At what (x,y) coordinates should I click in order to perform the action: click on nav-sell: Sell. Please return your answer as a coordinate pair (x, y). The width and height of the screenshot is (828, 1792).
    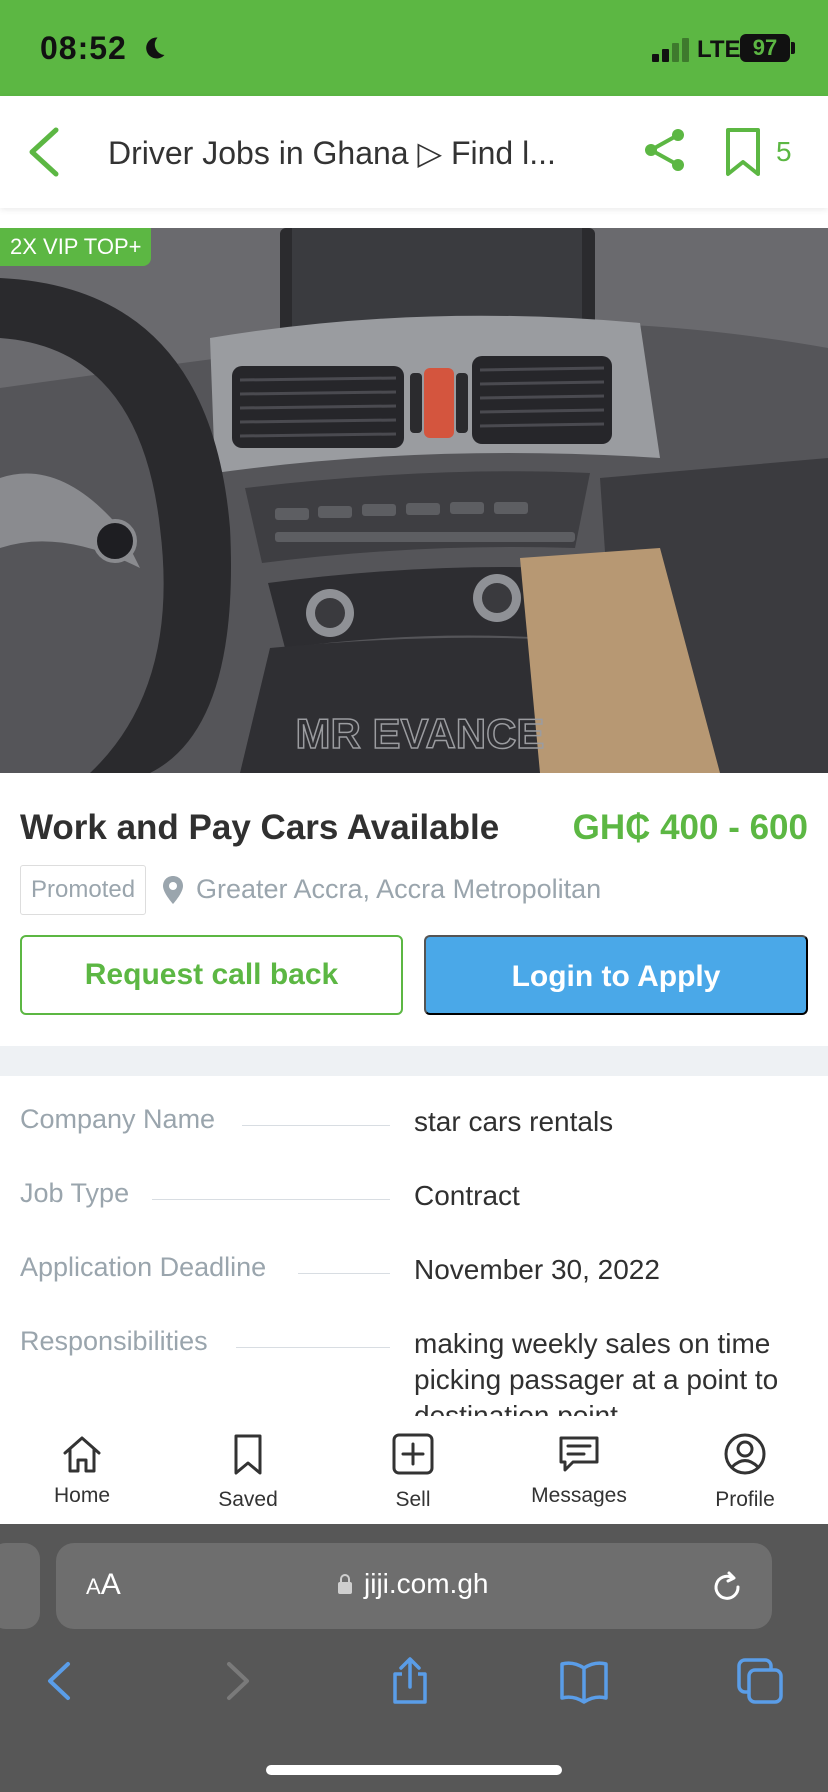
    Looking at the image, I should click on (413, 1470).